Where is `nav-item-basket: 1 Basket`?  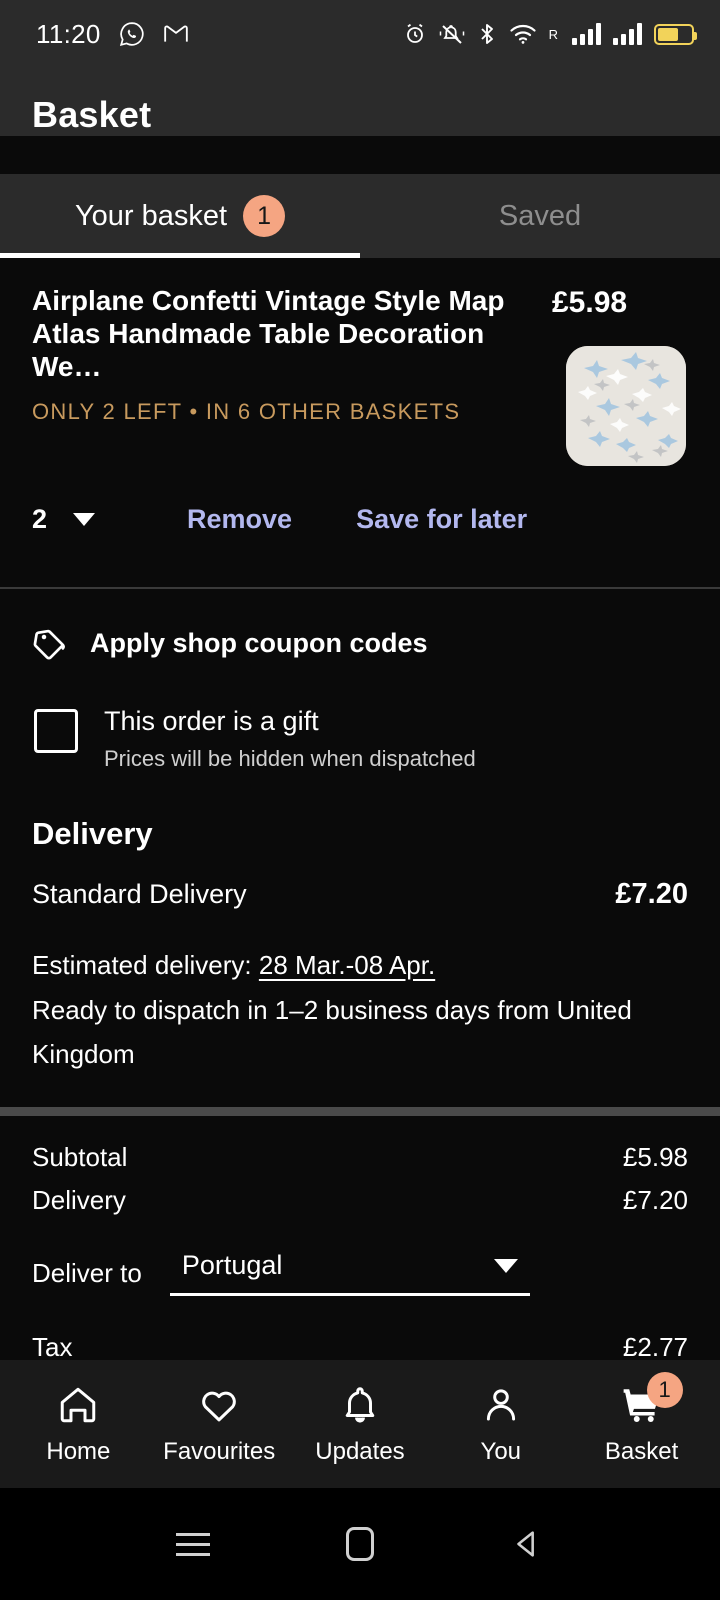 nav-item-basket: 1 Basket is located at coordinates (642, 1419).